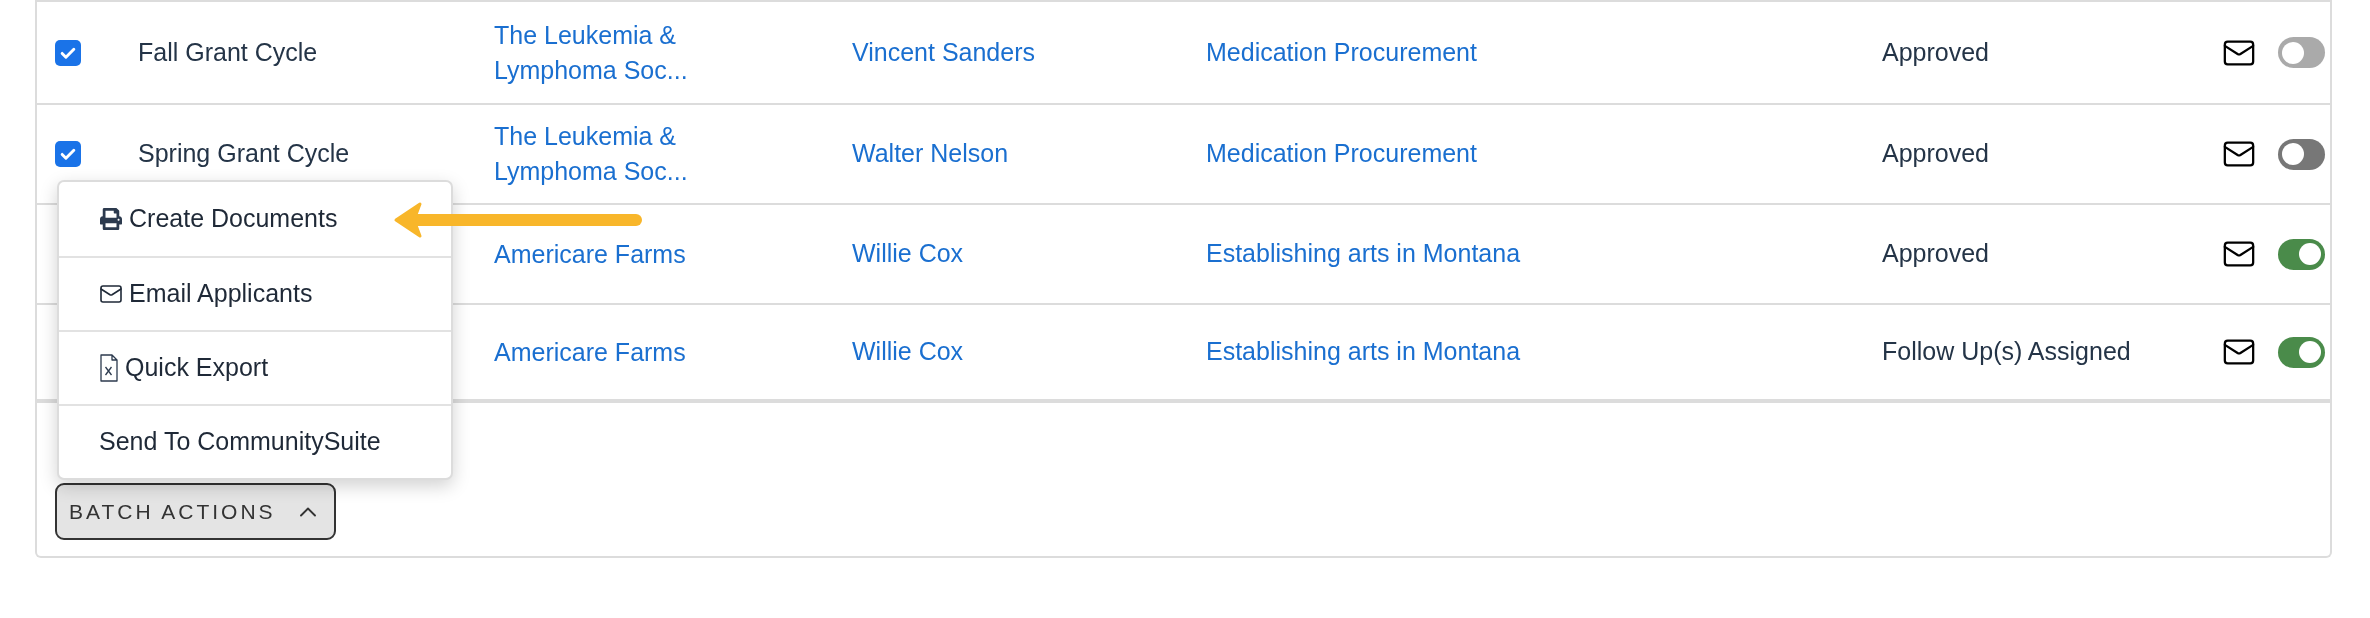 This screenshot has width=2370, height=618. I want to click on batch-actions-button: BATCH ACTIONS, so click(195, 511).